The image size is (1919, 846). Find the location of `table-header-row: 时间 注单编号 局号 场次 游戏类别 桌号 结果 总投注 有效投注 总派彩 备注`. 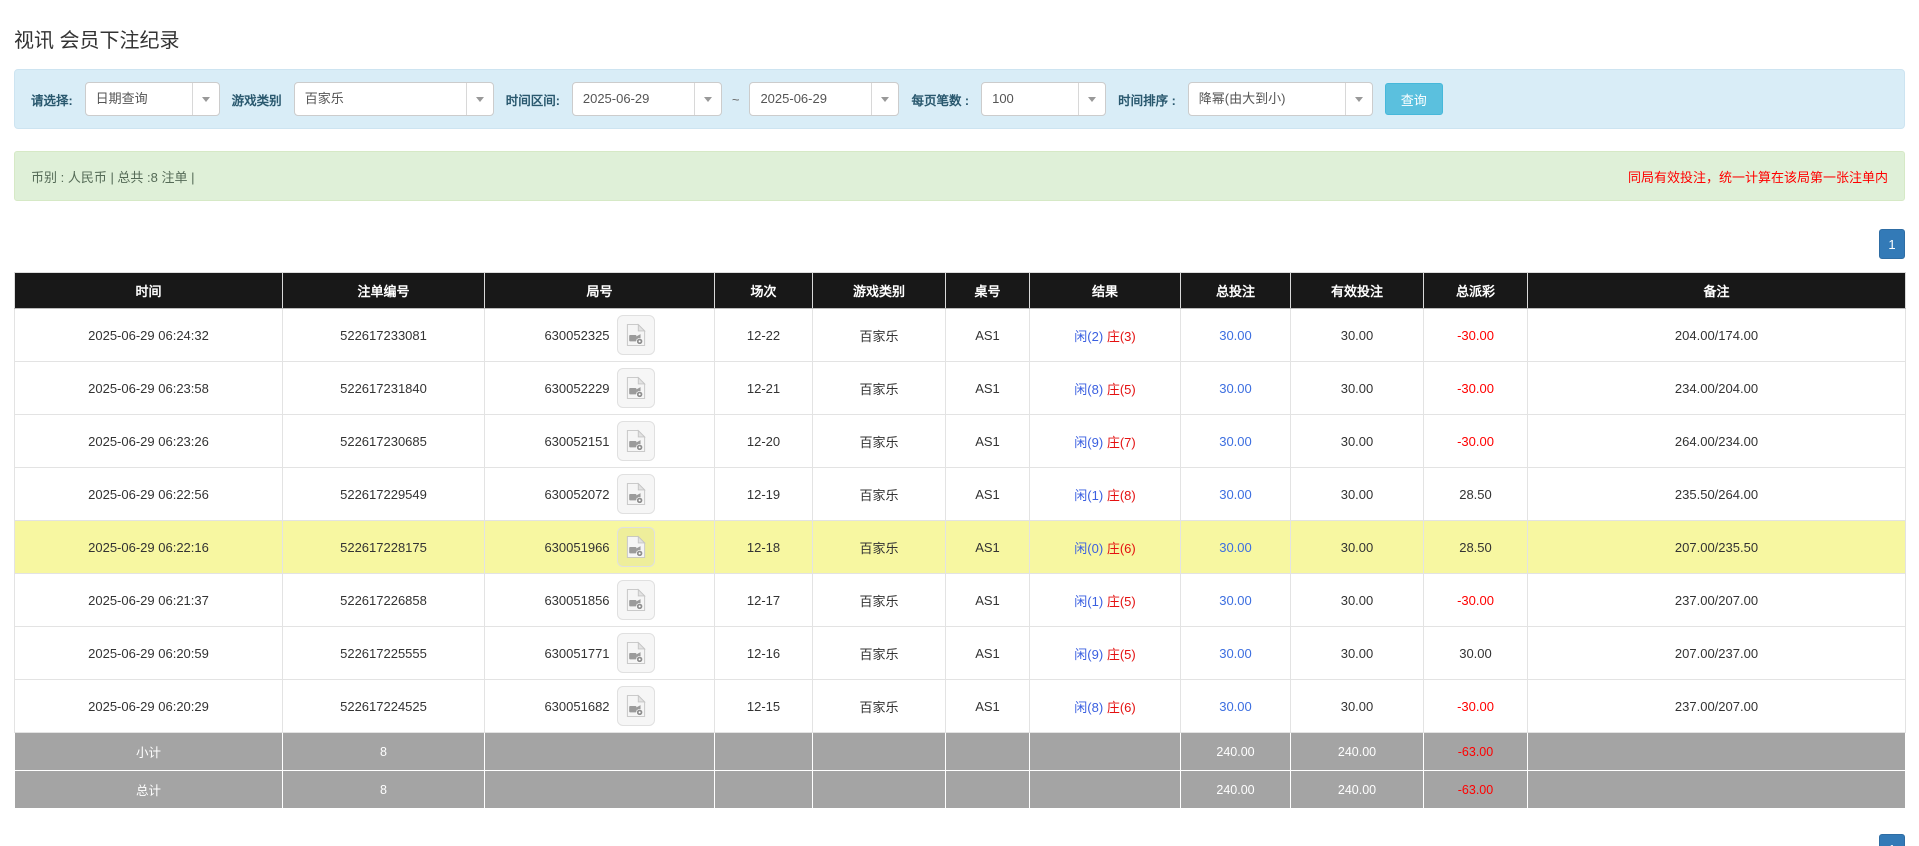

table-header-row: 时间 注单编号 局号 场次 游戏类别 桌号 结果 总投注 有效投注 总派彩 备注 is located at coordinates (960, 290).